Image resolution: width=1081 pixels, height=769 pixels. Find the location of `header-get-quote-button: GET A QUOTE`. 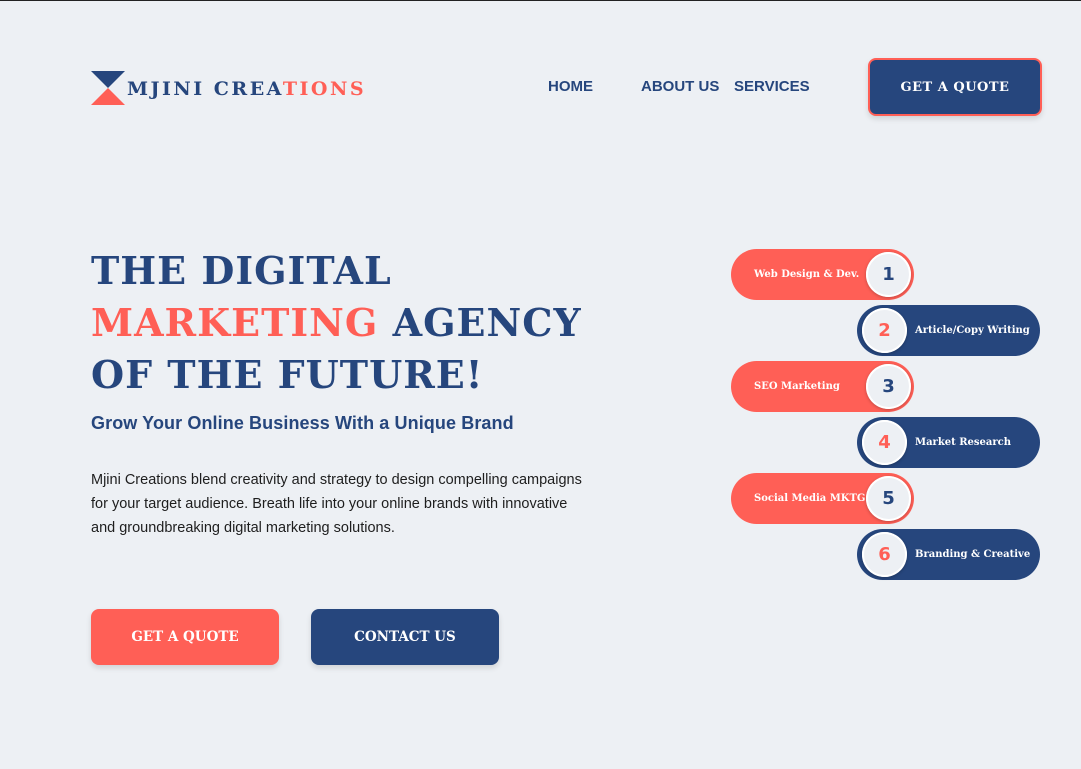

header-get-quote-button: GET A QUOTE is located at coordinates (955, 87).